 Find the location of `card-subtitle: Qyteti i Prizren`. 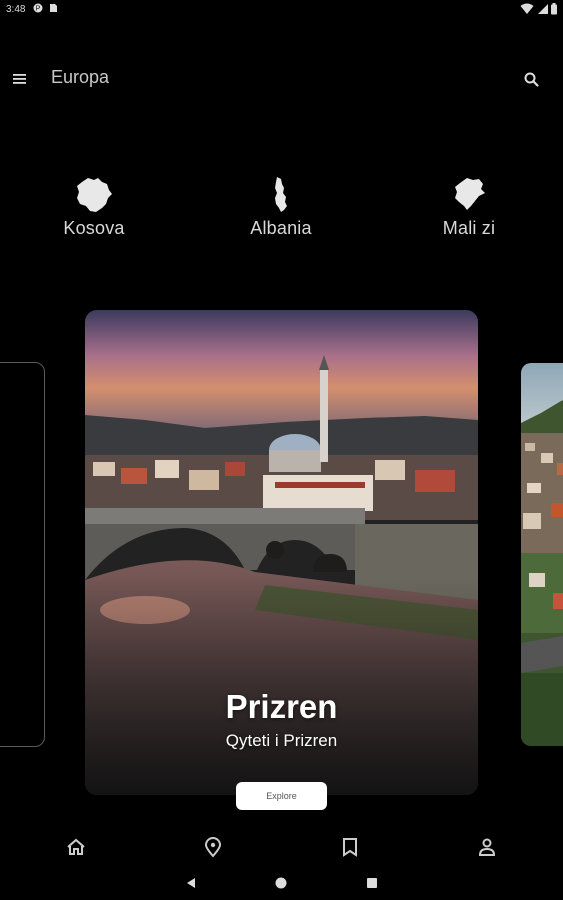

card-subtitle: Qyteti i Prizren is located at coordinates (281, 740).